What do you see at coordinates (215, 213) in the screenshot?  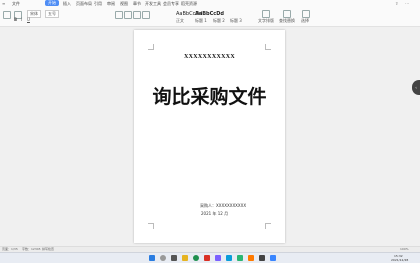 I see `document-date: 2021 年 12 月` at bounding box center [215, 213].